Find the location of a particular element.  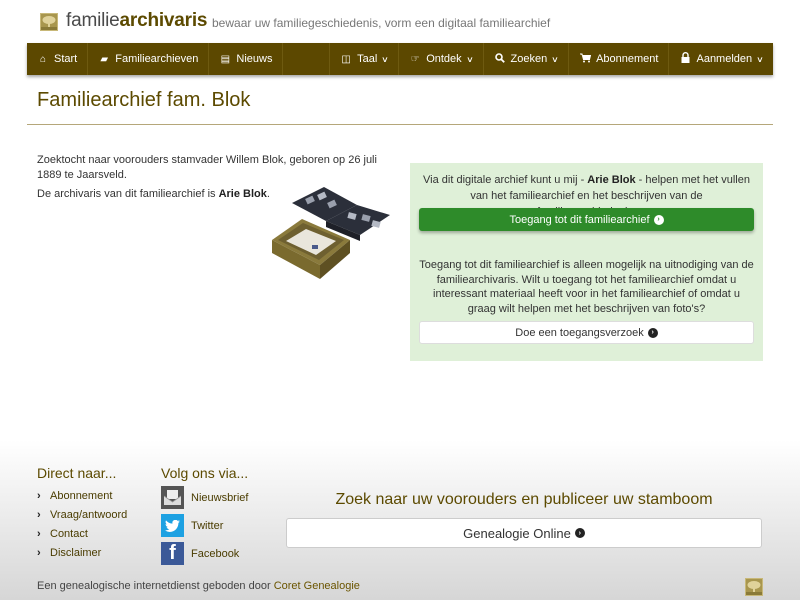

nav-nieuws: ▤ Nieuws is located at coordinates (246, 59).